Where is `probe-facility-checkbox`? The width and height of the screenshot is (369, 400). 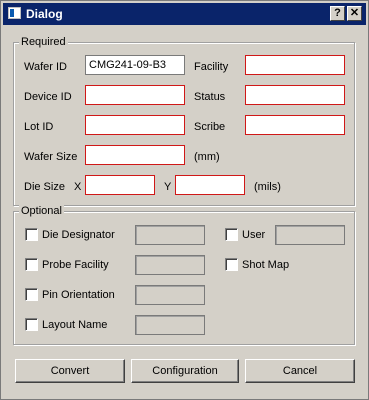 probe-facility-checkbox is located at coordinates (31, 264).